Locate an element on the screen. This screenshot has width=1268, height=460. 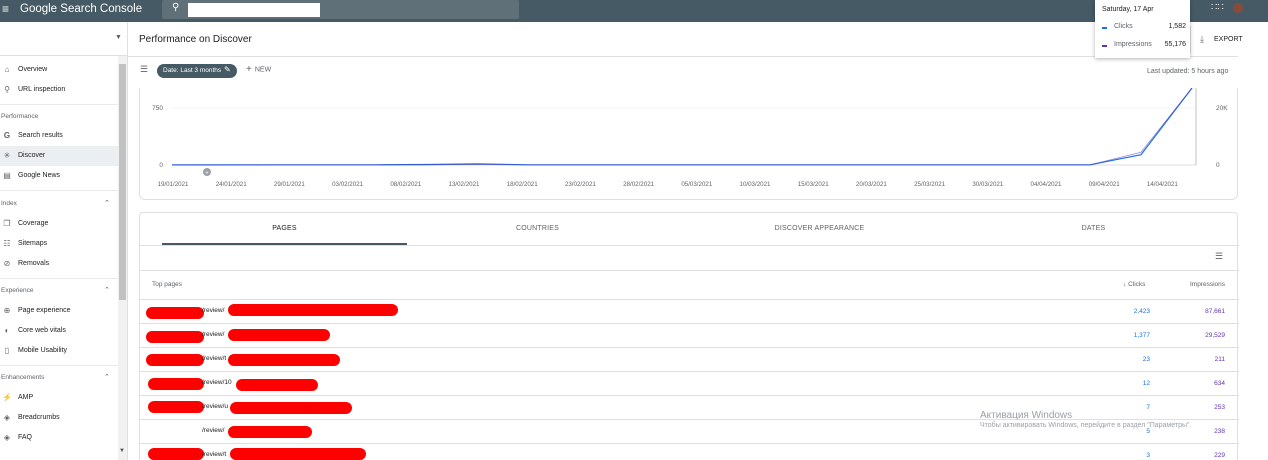
clicks-value: 3 is located at coordinates (1148, 455).